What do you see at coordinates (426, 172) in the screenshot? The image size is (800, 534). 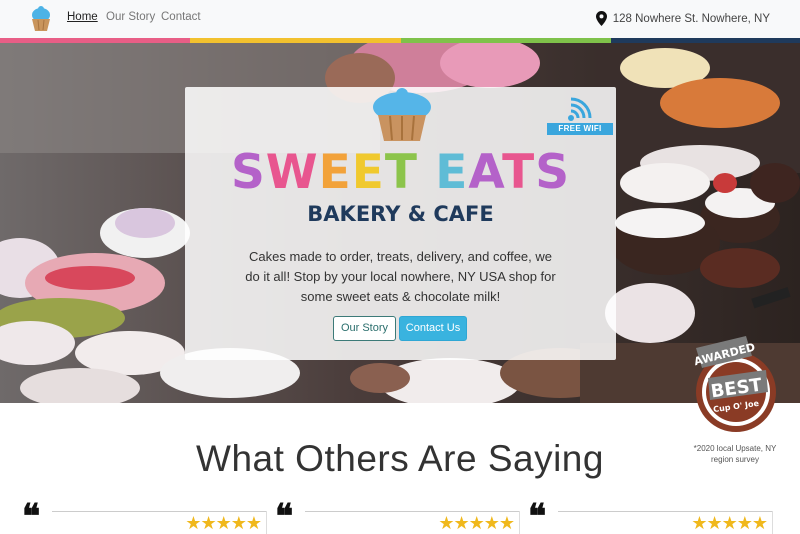 I see `logo-letter` at bounding box center [426, 172].